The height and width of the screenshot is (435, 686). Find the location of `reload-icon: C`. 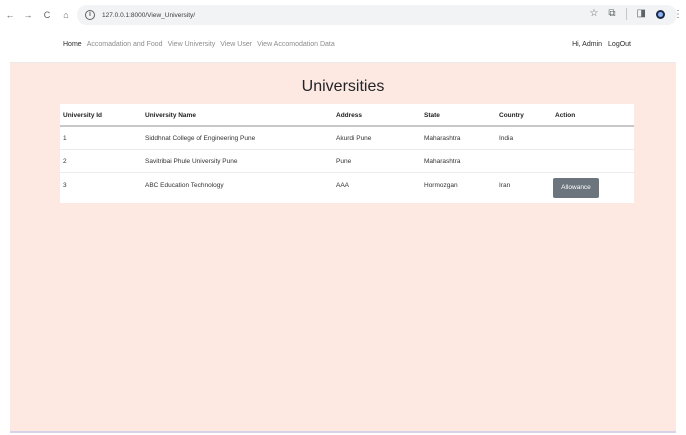

reload-icon: C is located at coordinates (47, 15).